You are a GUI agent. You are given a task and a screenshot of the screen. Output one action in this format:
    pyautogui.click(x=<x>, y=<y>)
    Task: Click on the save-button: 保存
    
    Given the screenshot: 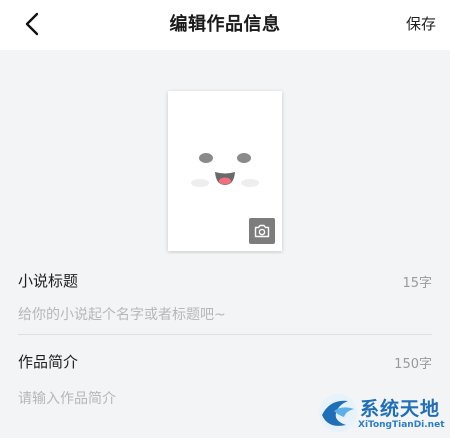 What is the action you would take?
    pyautogui.click(x=421, y=23)
    